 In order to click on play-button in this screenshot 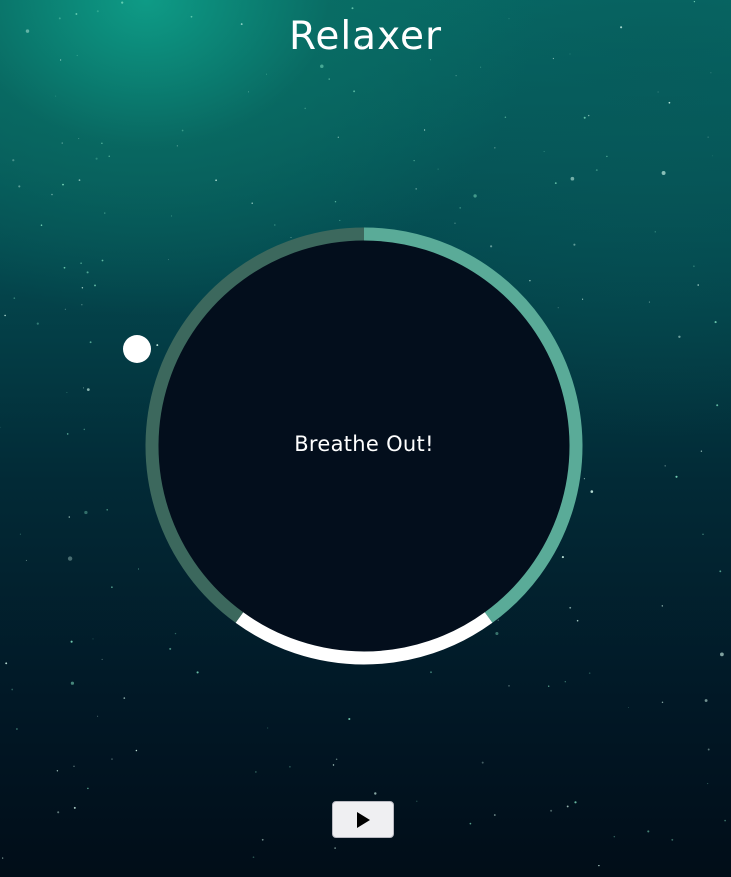, I will do `click(363, 819)`.